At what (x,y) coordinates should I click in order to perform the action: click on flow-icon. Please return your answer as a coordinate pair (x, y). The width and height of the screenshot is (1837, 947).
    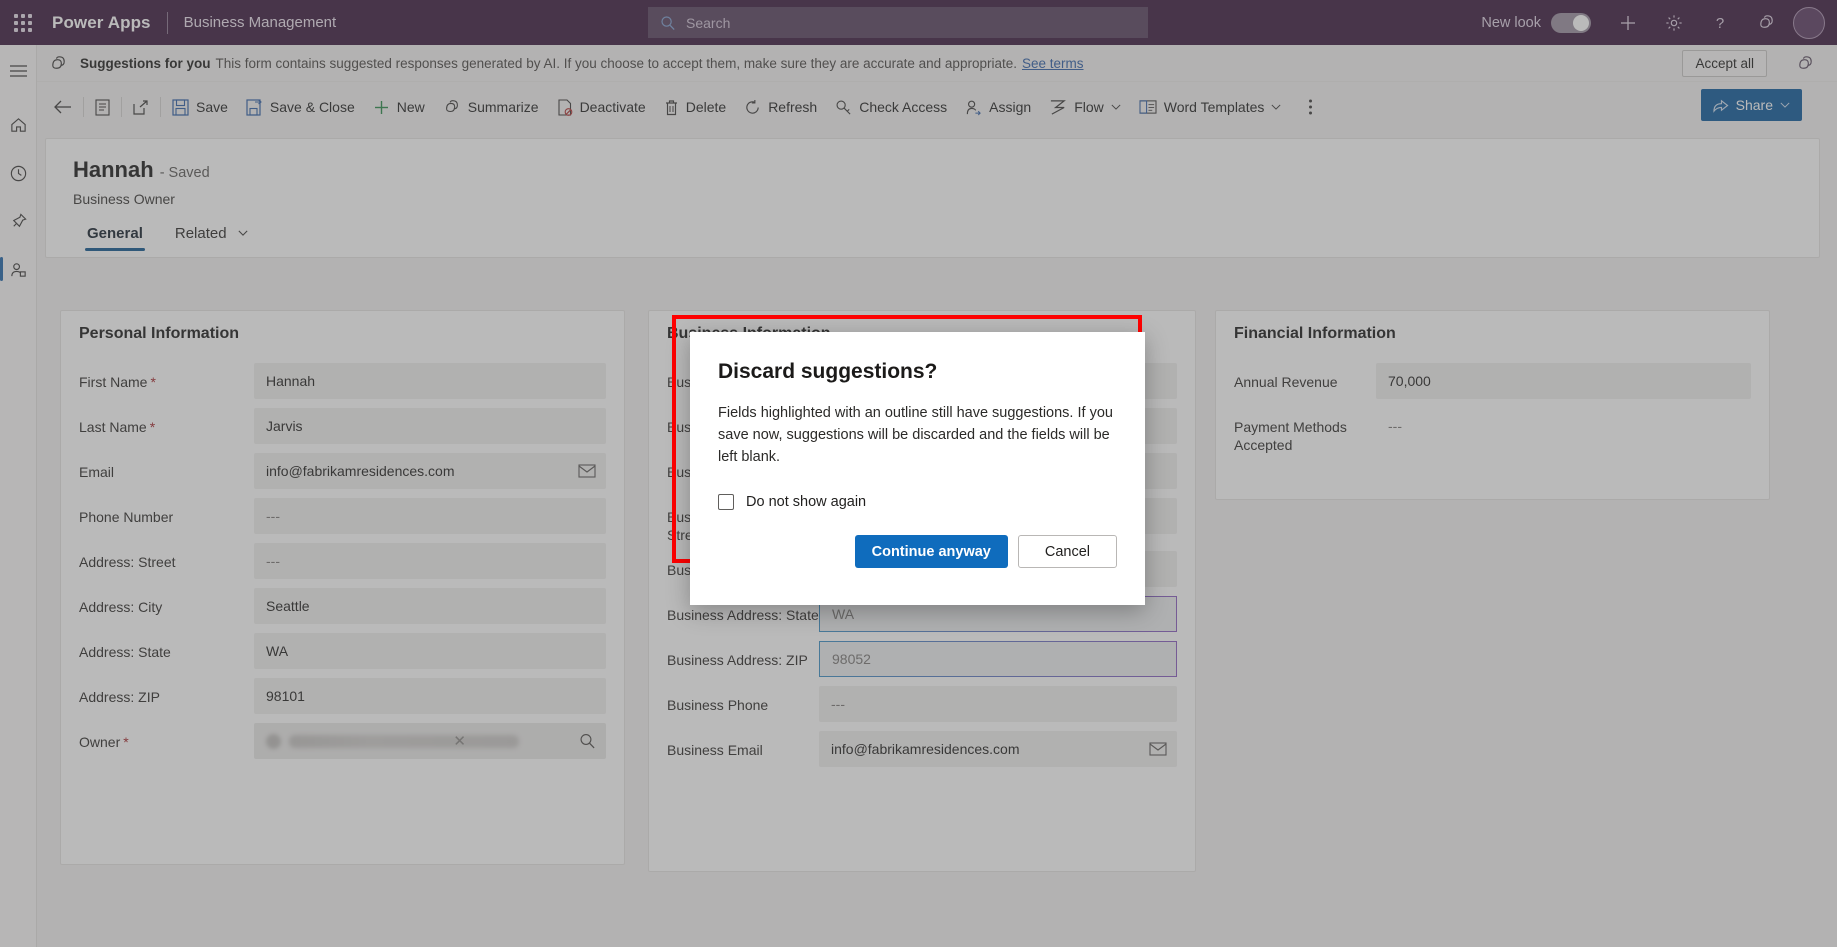
    Looking at the image, I should click on (1059, 107).